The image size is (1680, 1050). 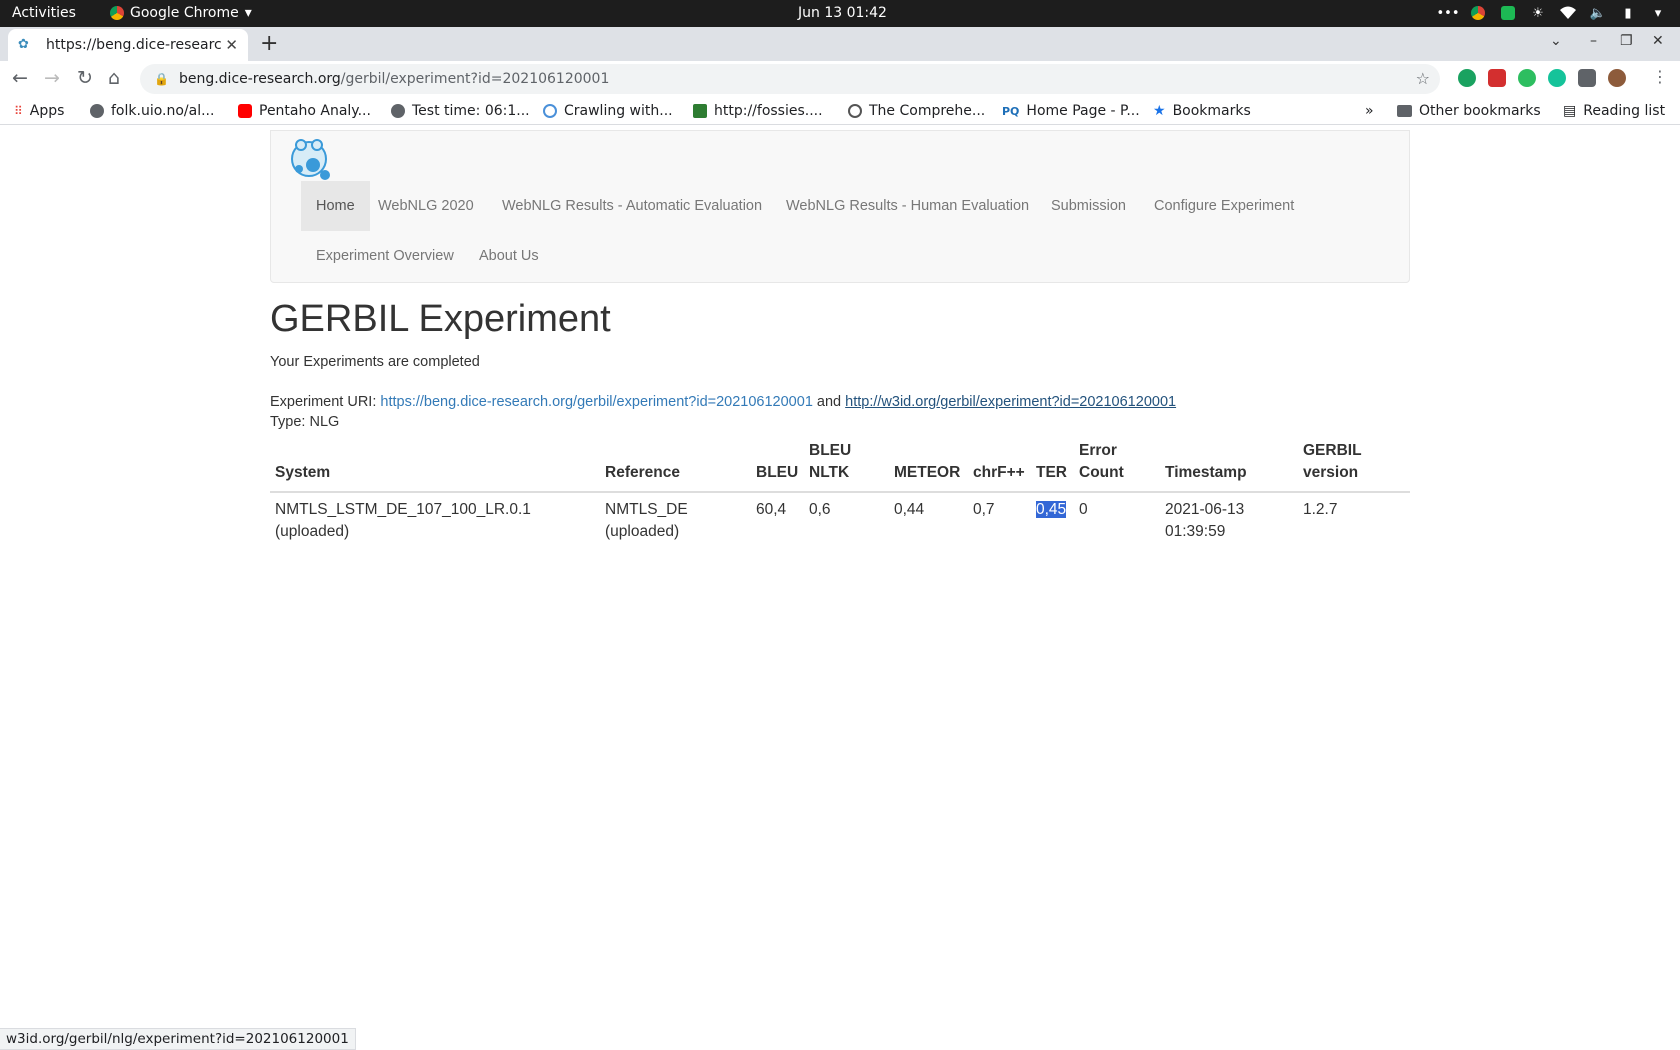 What do you see at coordinates (1369, 111) in the screenshot?
I see `bookmarks-overflow-icon: »` at bounding box center [1369, 111].